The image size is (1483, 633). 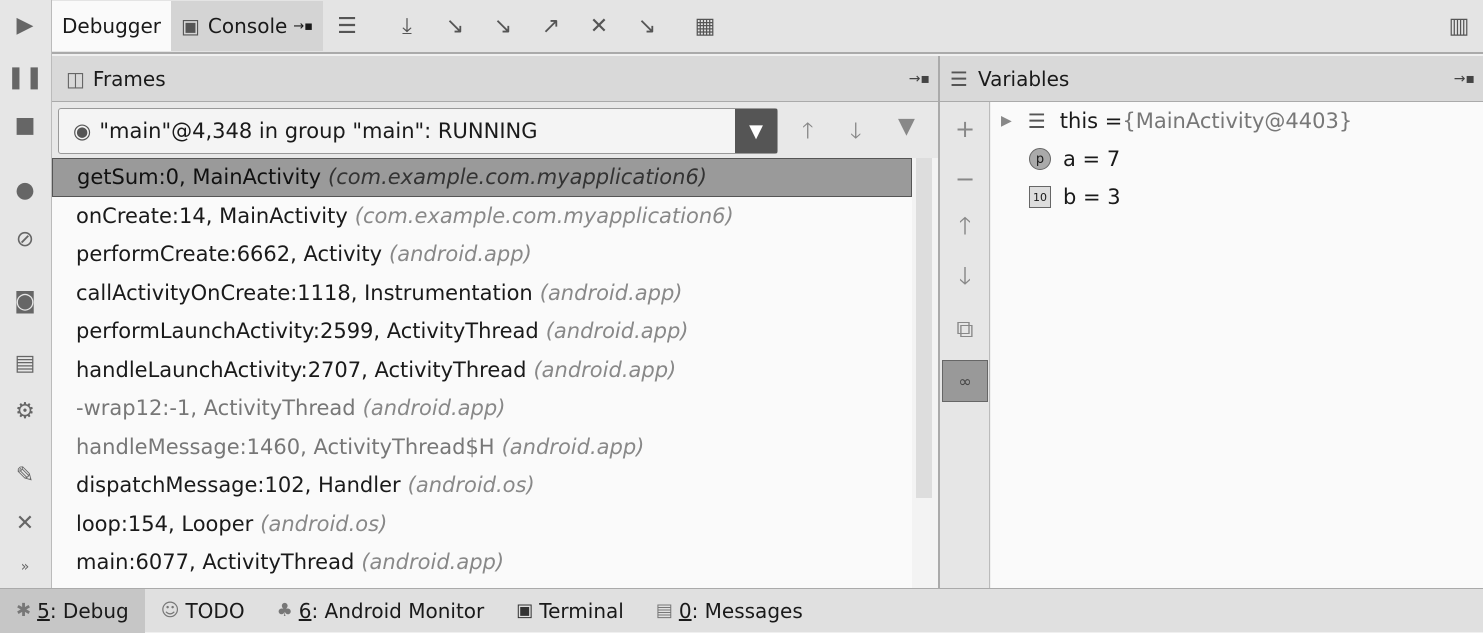 What do you see at coordinates (525, 610) in the screenshot?
I see `terminal-icon: ▣` at bounding box center [525, 610].